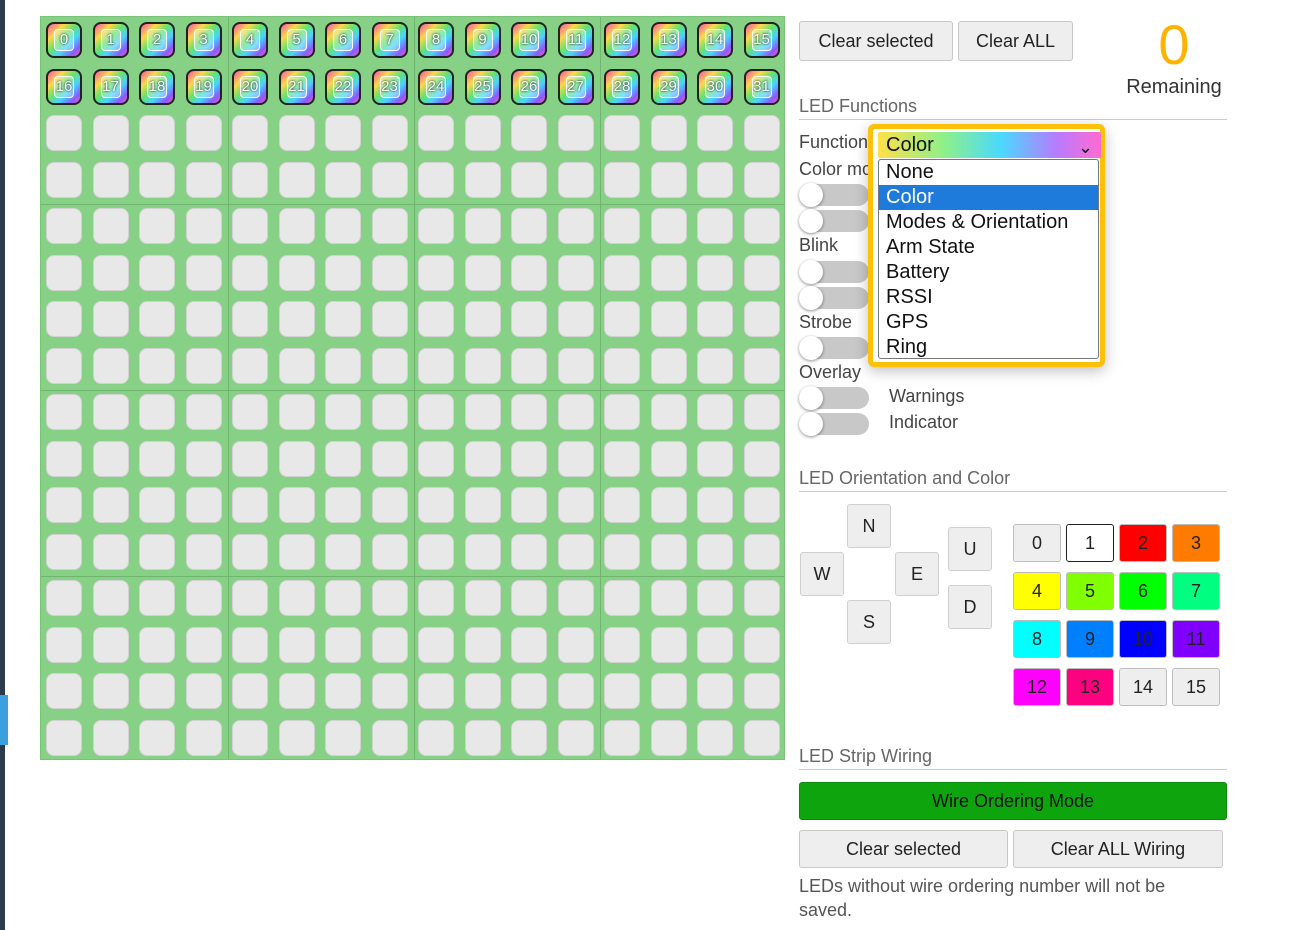  What do you see at coordinates (1090, 687) in the screenshot?
I see `color-swatch-button: 13` at bounding box center [1090, 687].